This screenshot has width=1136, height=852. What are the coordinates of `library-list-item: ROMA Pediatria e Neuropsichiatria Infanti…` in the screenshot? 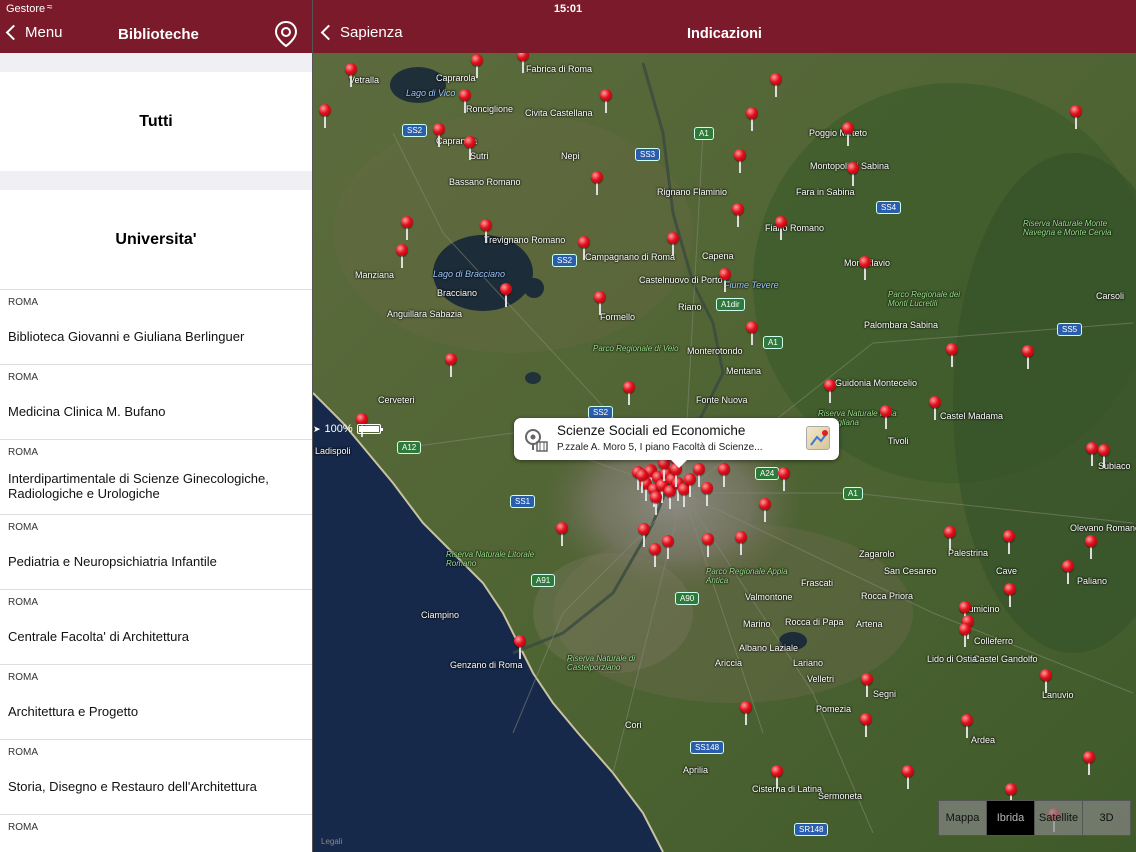 It's located at (156, 551).